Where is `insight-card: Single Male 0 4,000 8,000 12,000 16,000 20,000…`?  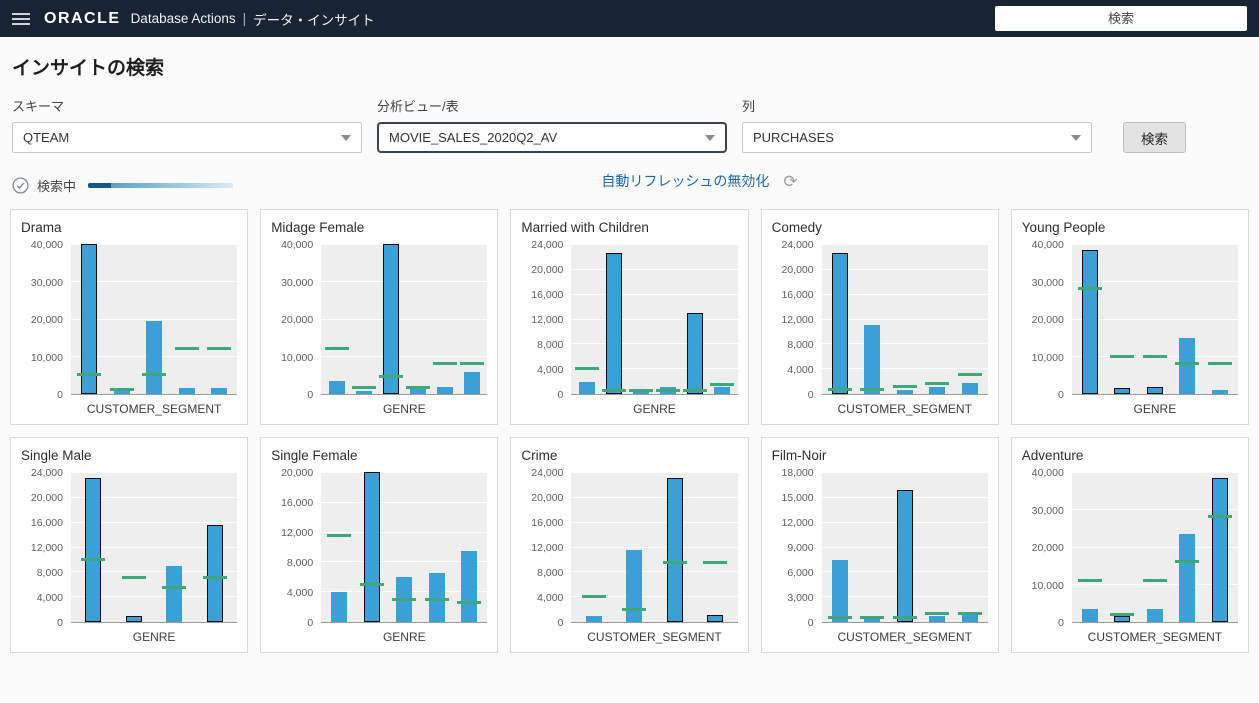 insight-card: Single Male 0 4,000 8,000 12,000 16,000 20,000… is located at coordinates (129, 545).